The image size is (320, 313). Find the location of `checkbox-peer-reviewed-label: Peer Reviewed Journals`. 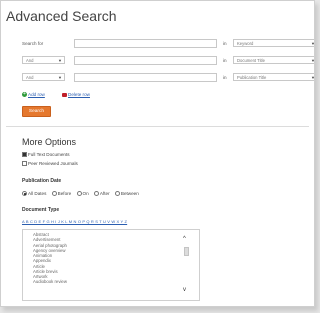

checkbox-peer-reviewed-label: Peer Reviewed Journals is located at coordinates (53, 163).